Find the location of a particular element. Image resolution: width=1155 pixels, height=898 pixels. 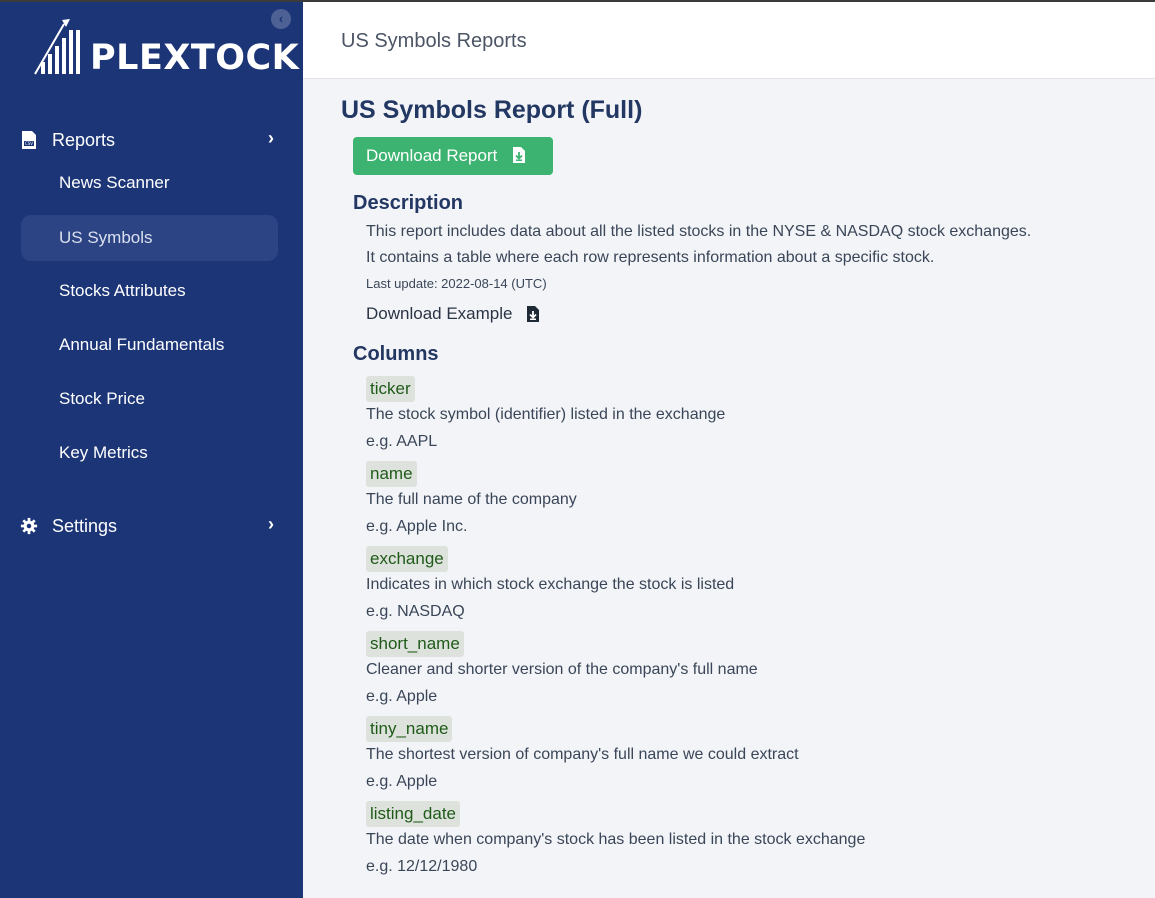

download-example-link: Download Example is located at coordinates (439, 314).